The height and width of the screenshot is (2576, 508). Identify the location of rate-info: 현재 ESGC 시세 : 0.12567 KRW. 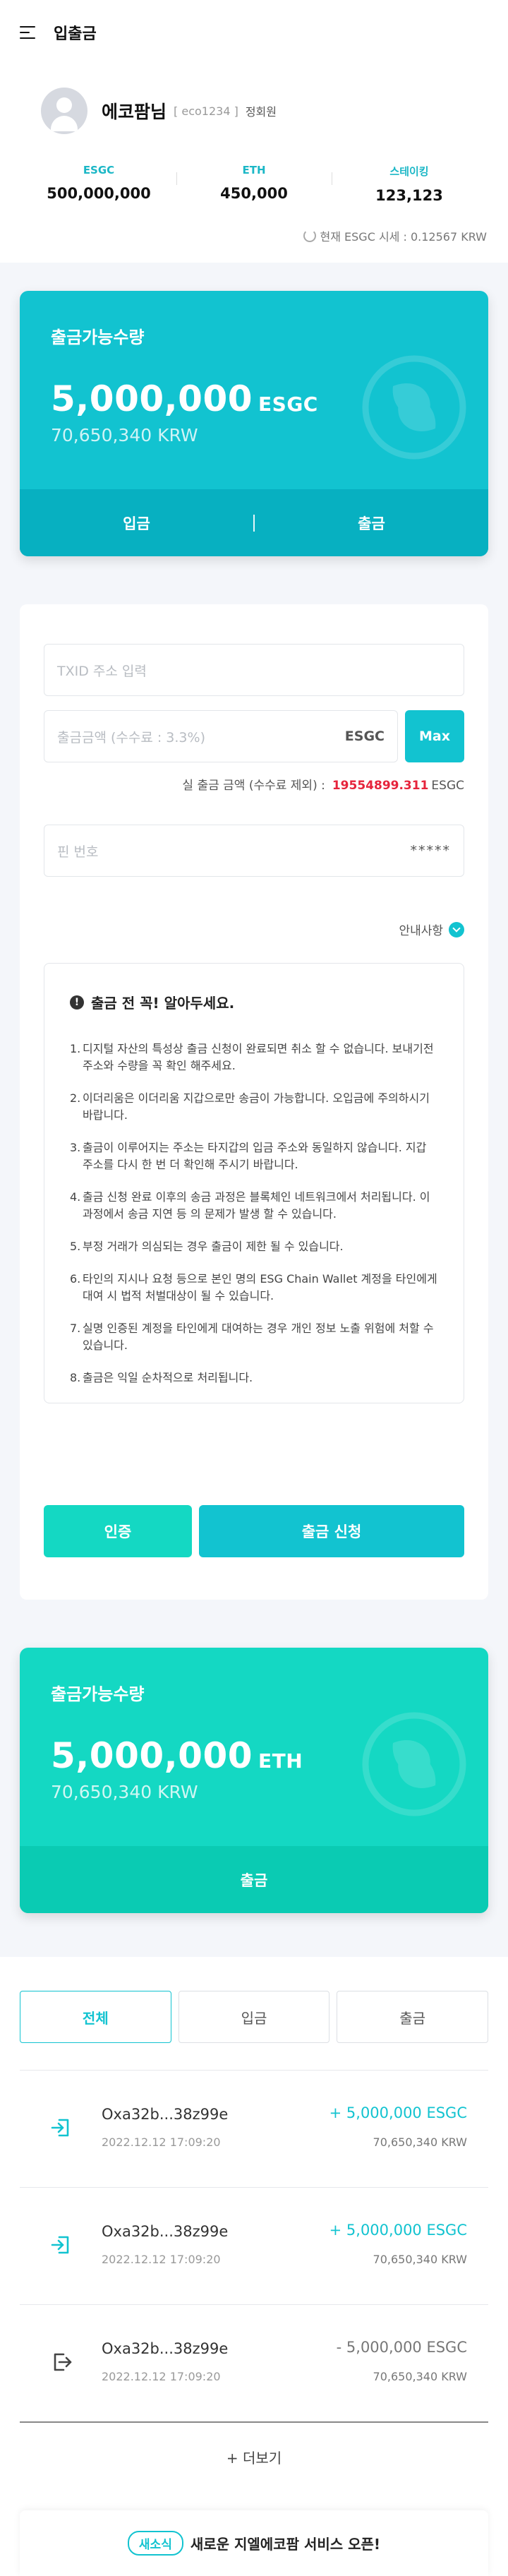
(254, 234).